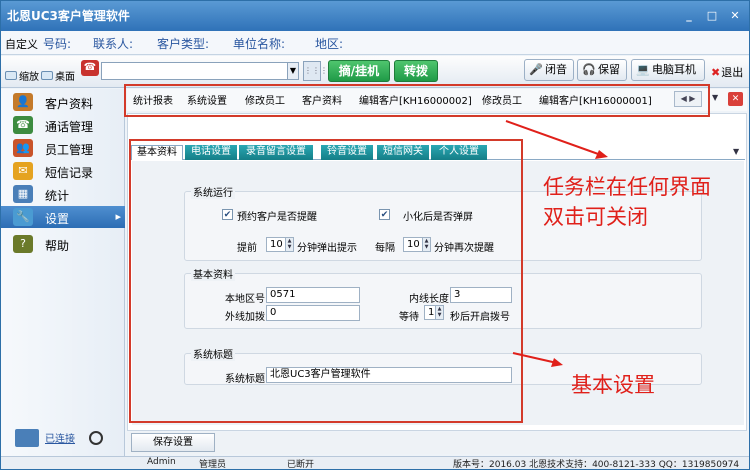 This screenshot has height=470, width=750. I want to click on status-user: Admin, so click(161, 462).